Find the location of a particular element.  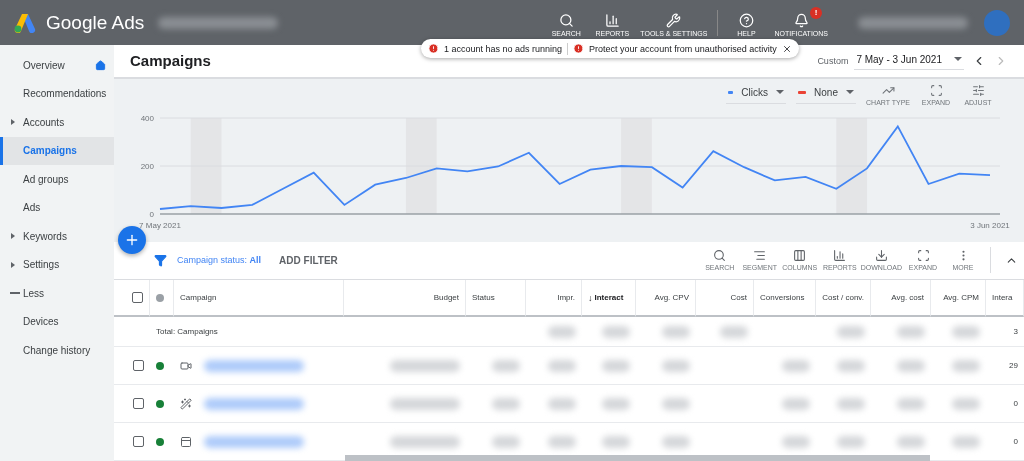

column-header: Intera is located at coordinates (1005, 298).